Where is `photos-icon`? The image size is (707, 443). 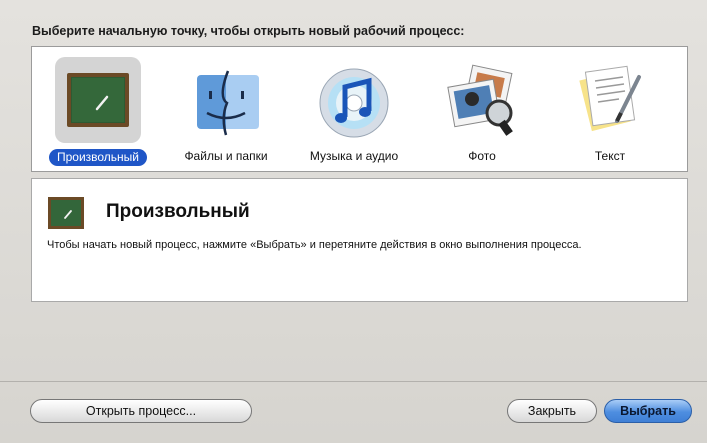 photos-icon is located at coordinates (482, 100).